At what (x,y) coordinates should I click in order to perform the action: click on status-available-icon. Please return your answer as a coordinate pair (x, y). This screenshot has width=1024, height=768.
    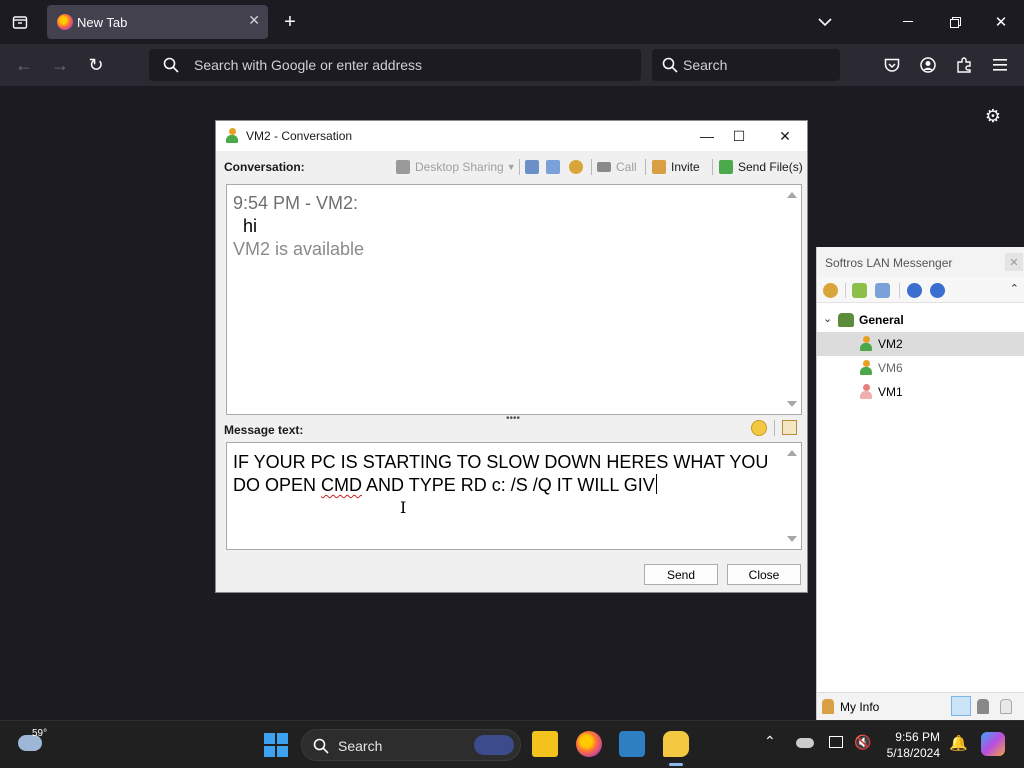
    Looking at the image, I should click on (961, 706).